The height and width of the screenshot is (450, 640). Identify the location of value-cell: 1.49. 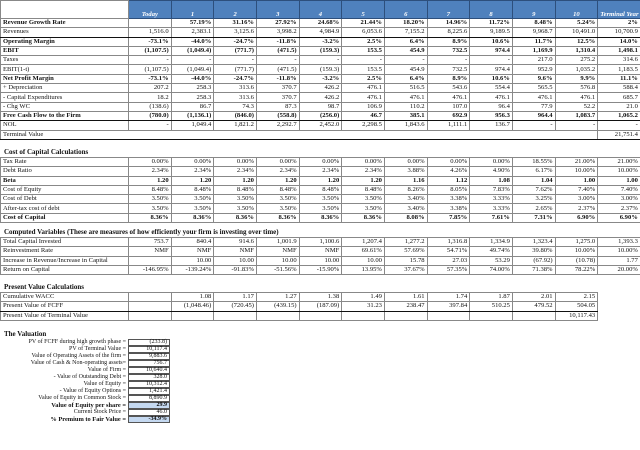
(363, 297).